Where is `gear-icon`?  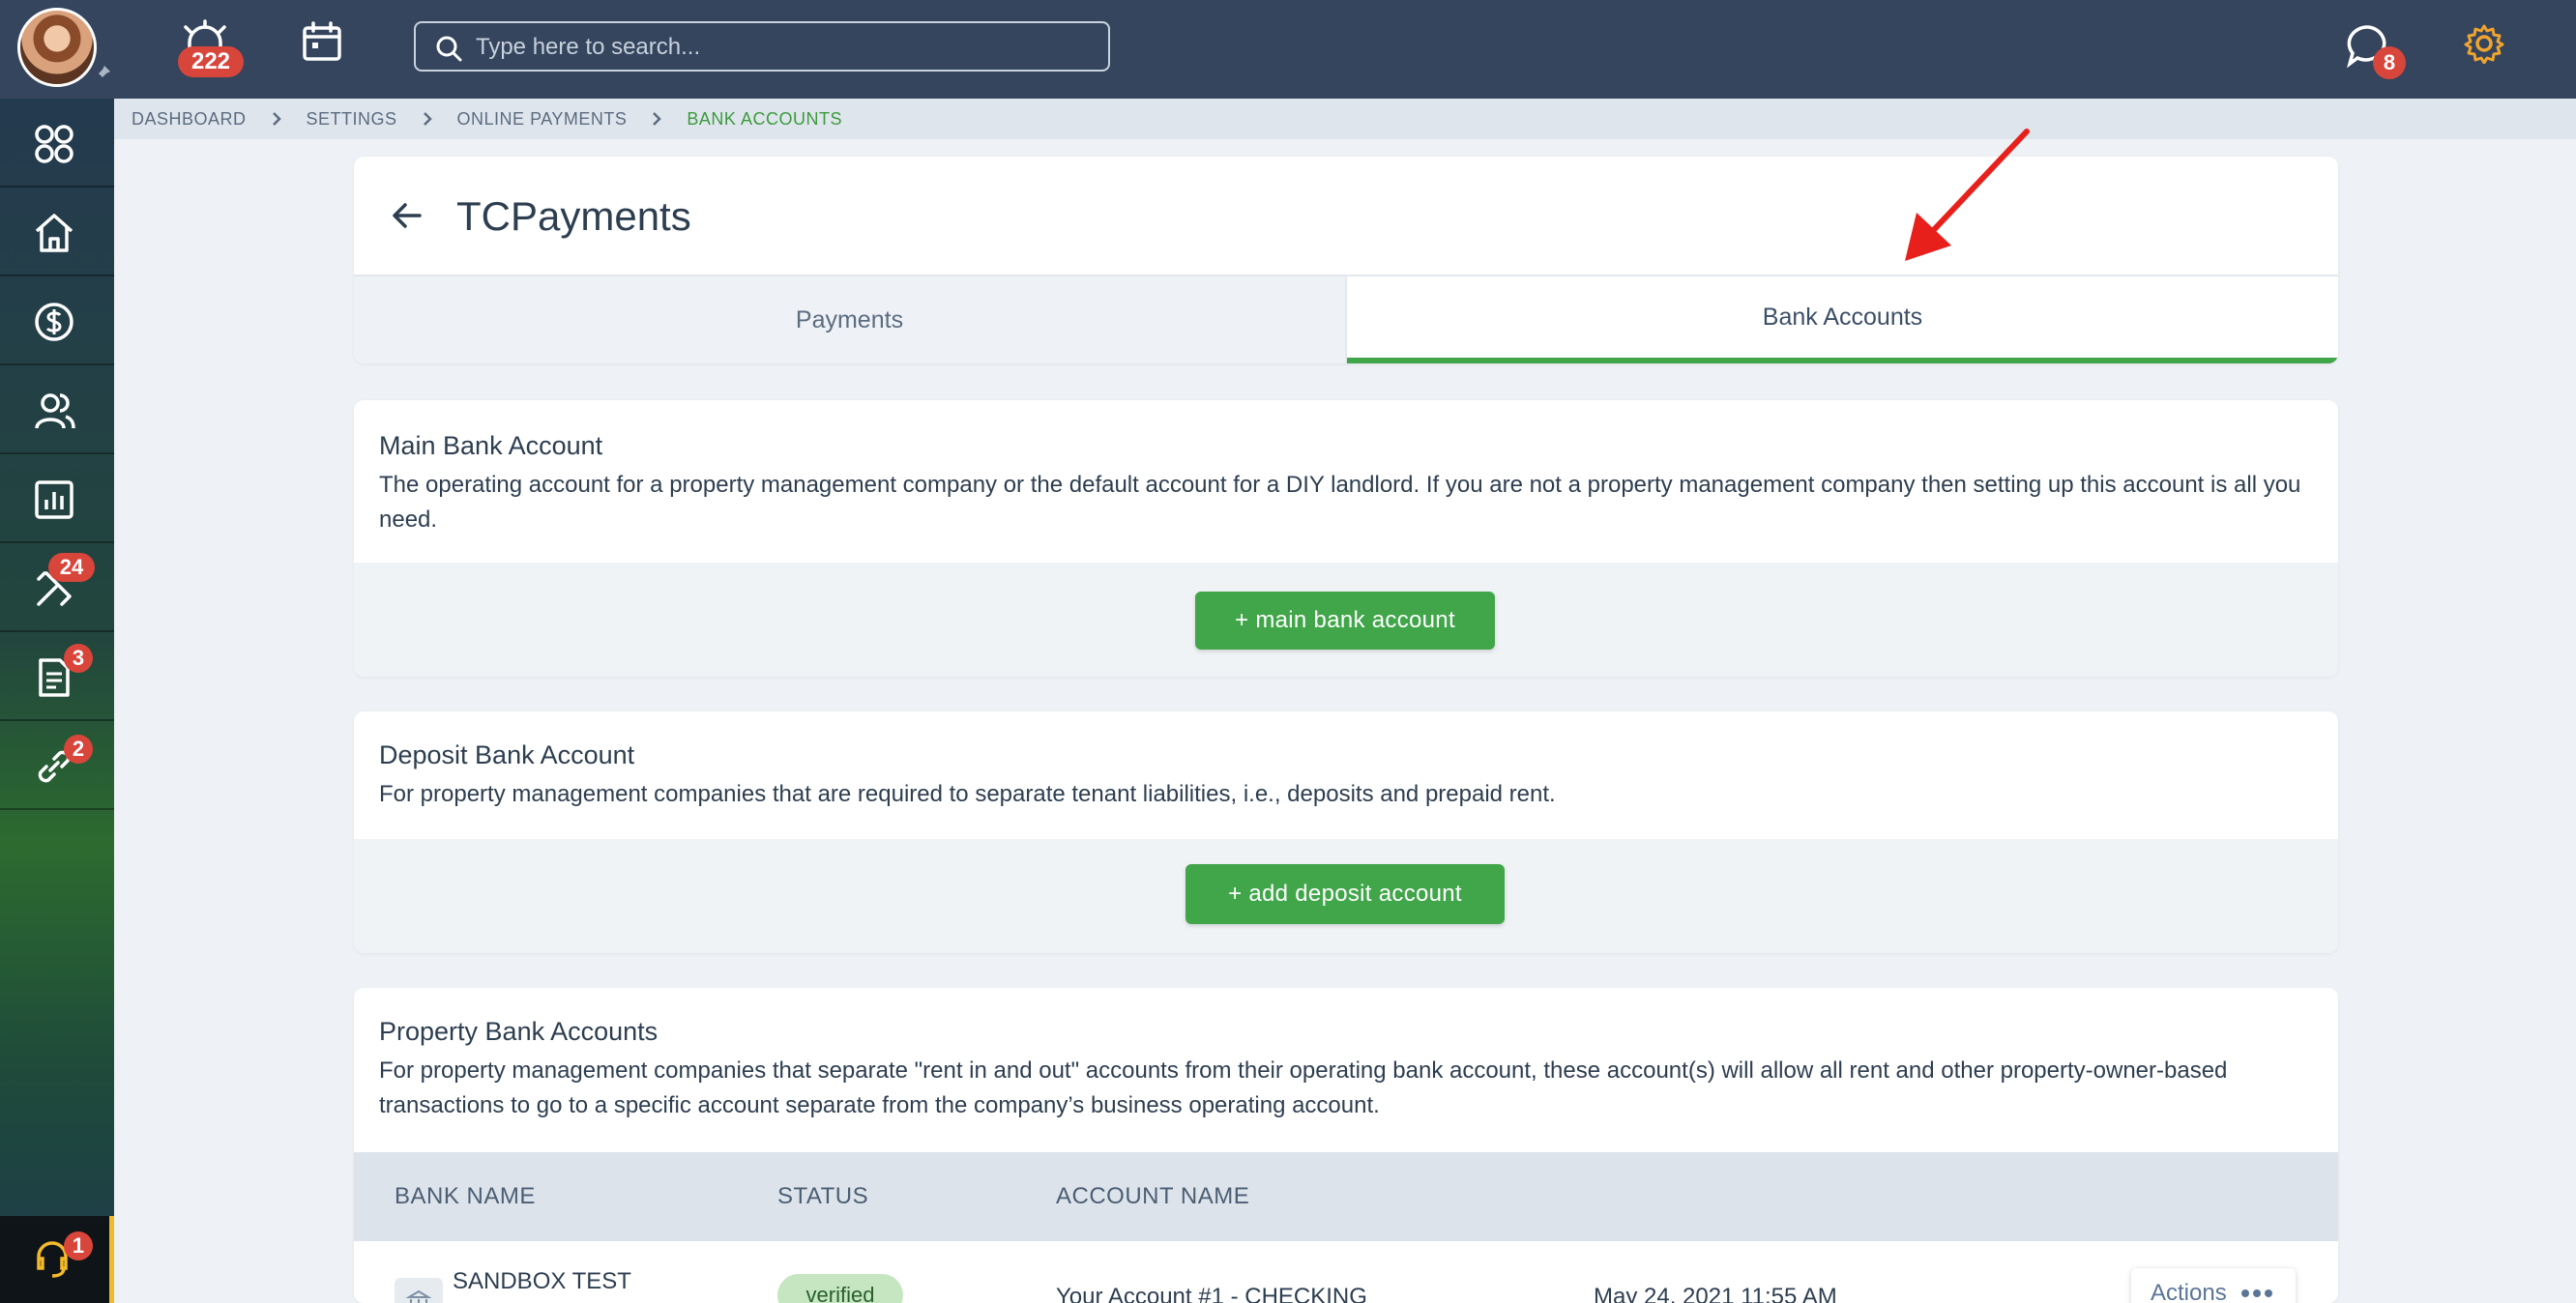 gear-icon is located at coordinates (2484, 44).